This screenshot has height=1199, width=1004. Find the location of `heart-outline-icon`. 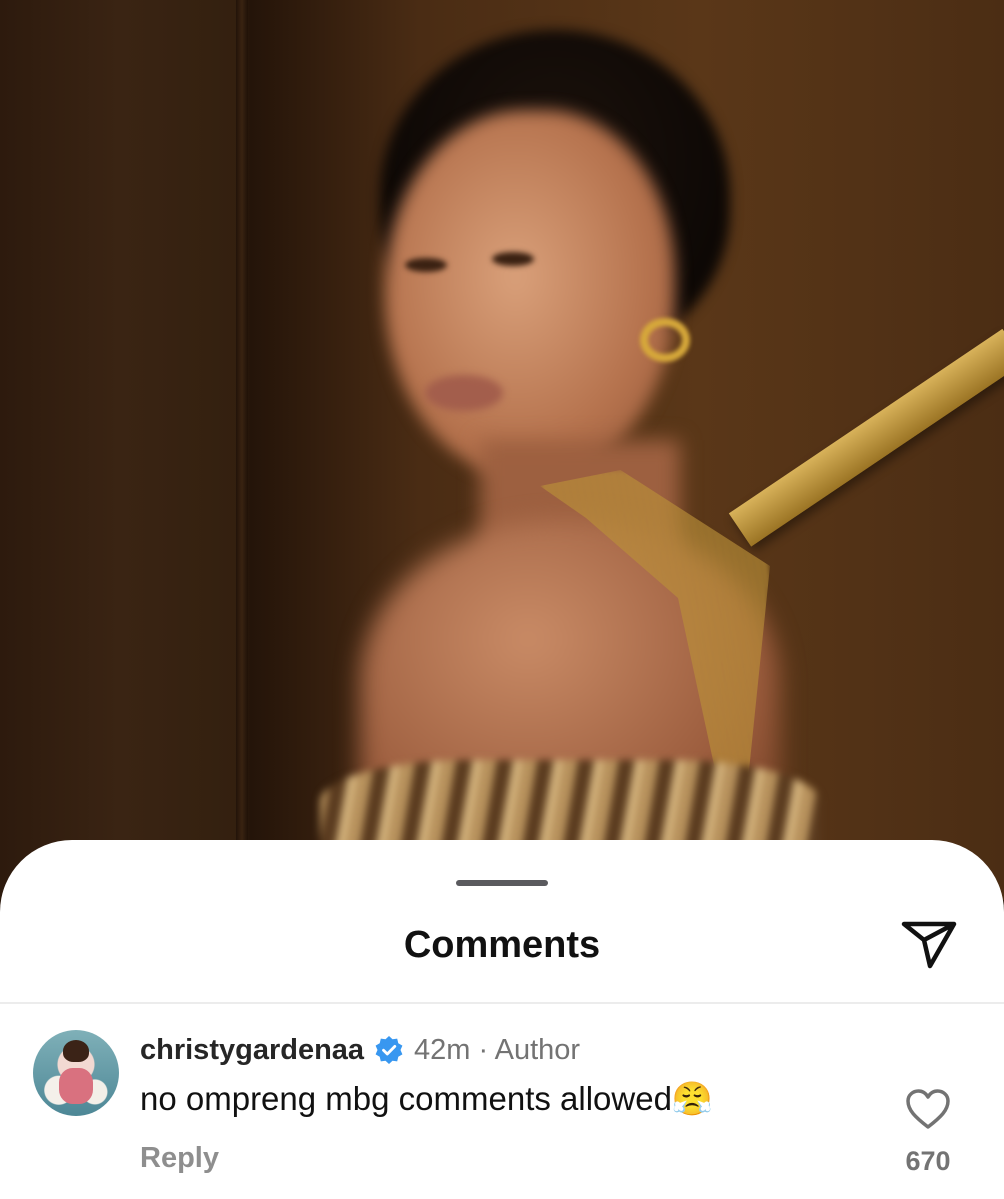

heart-outline-icon is located at coordinates (928, 1109).